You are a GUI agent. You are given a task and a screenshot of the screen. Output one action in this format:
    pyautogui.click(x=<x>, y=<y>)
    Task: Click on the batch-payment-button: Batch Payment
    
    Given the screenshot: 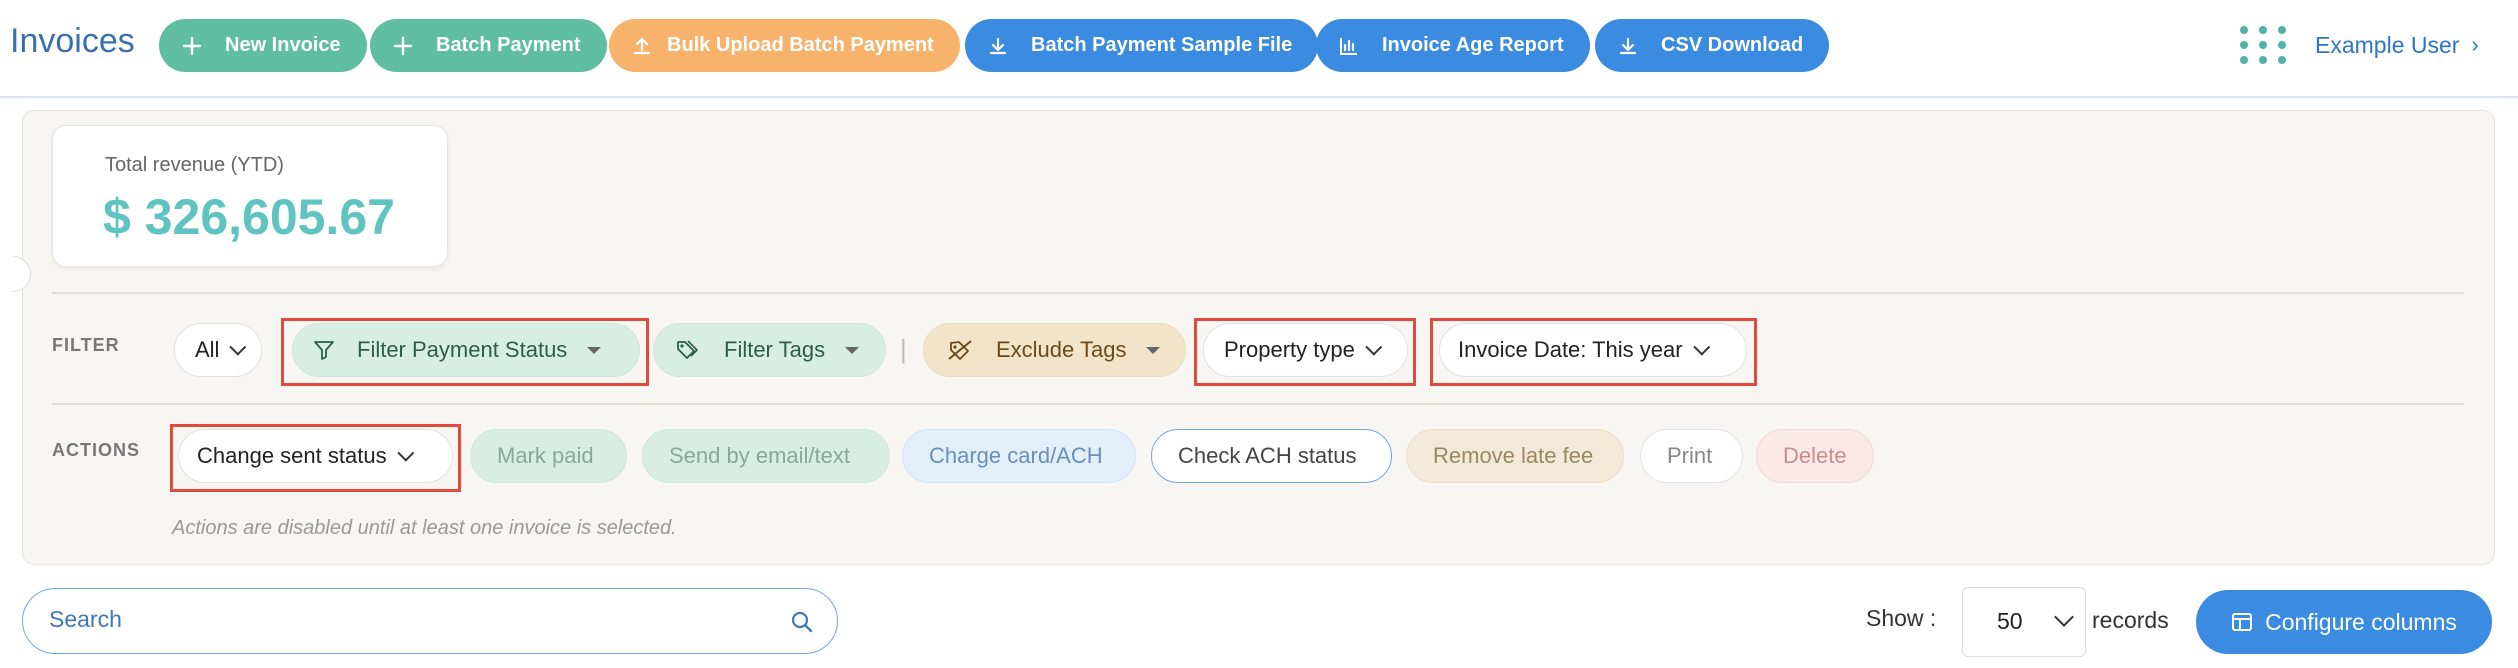 What is the action you would take?
    pyautogui.click(x=488, y=45)
    